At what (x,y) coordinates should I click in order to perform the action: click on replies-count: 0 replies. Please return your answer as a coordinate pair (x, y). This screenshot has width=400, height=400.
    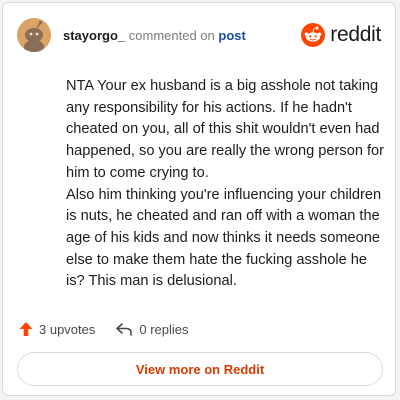
    Looking at the image, I should click on (164, 329).